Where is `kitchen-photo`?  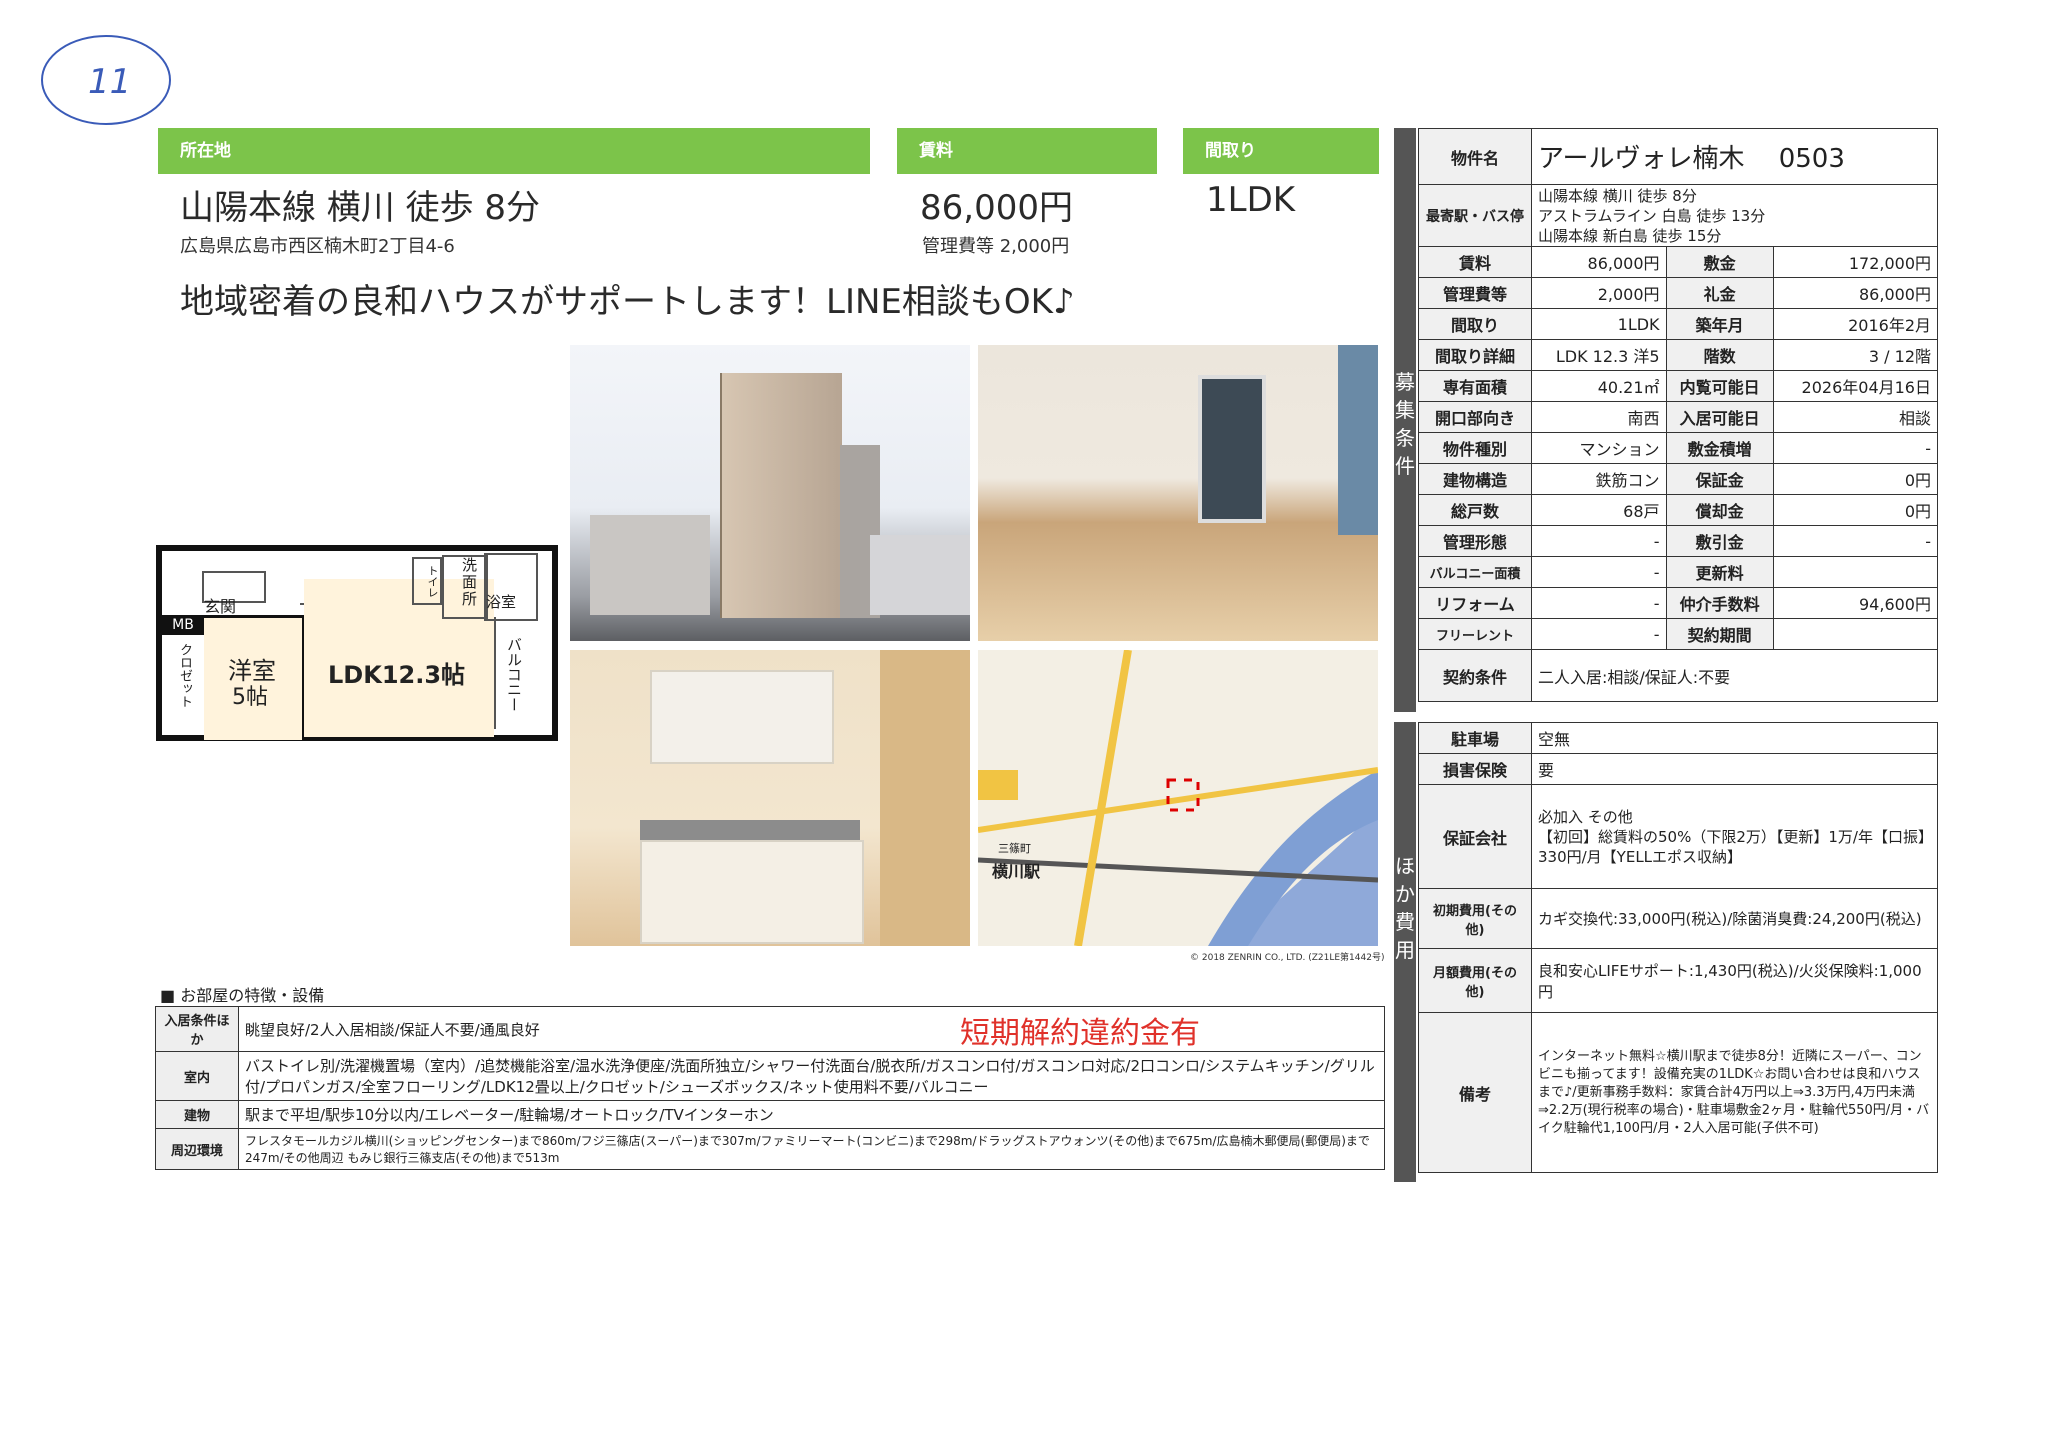
kitchen-photo is located at coordinates (770, 798).